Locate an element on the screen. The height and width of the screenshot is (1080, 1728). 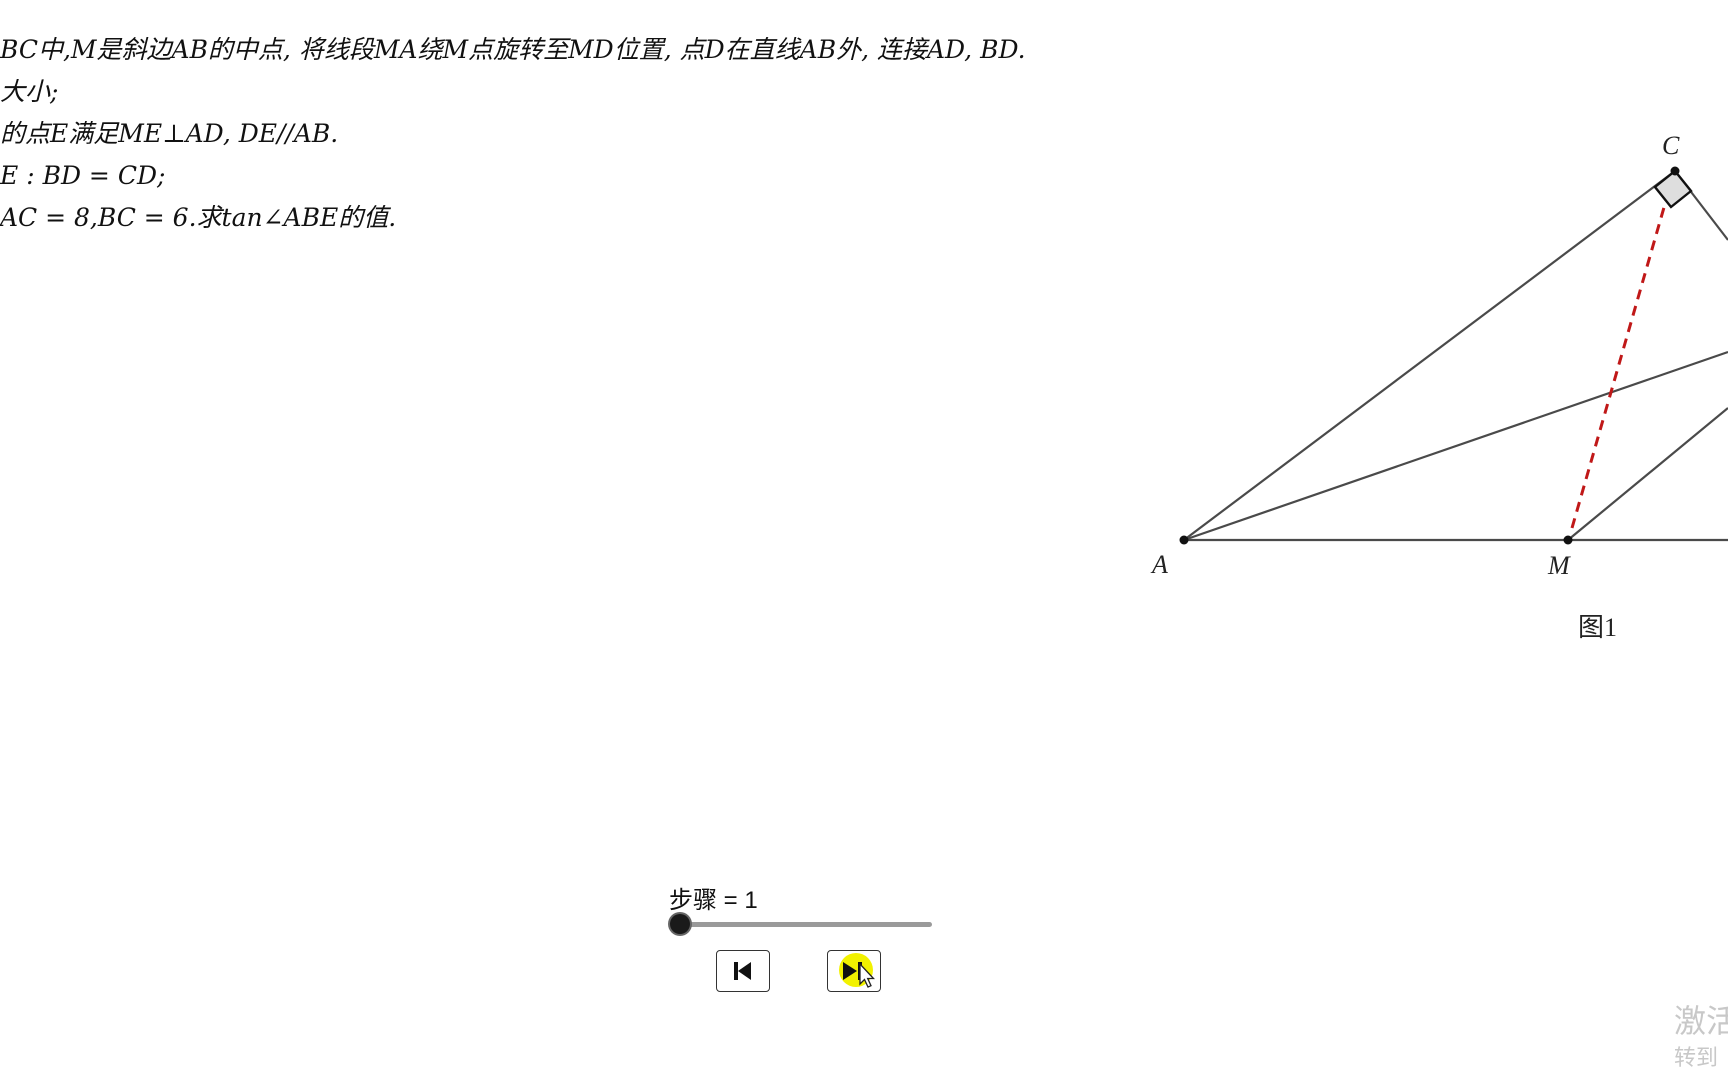
point-a is located at coordinates (1184, 540).